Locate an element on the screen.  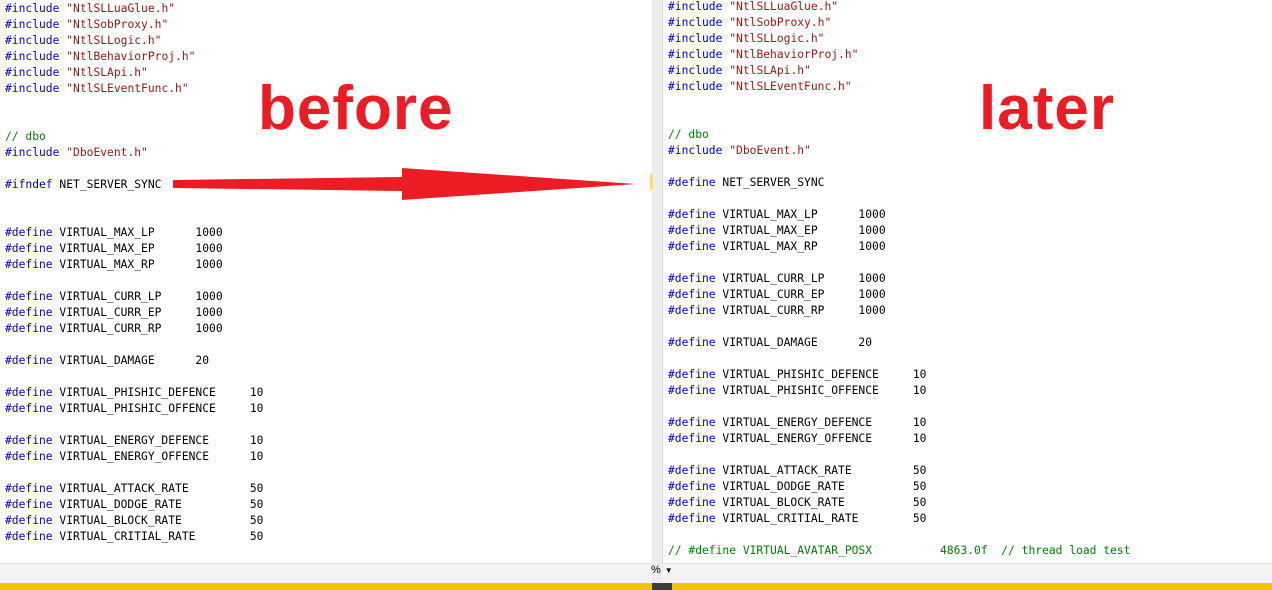
code-text: NET_SERVER_SYNC is located at coordinates (770, 182).